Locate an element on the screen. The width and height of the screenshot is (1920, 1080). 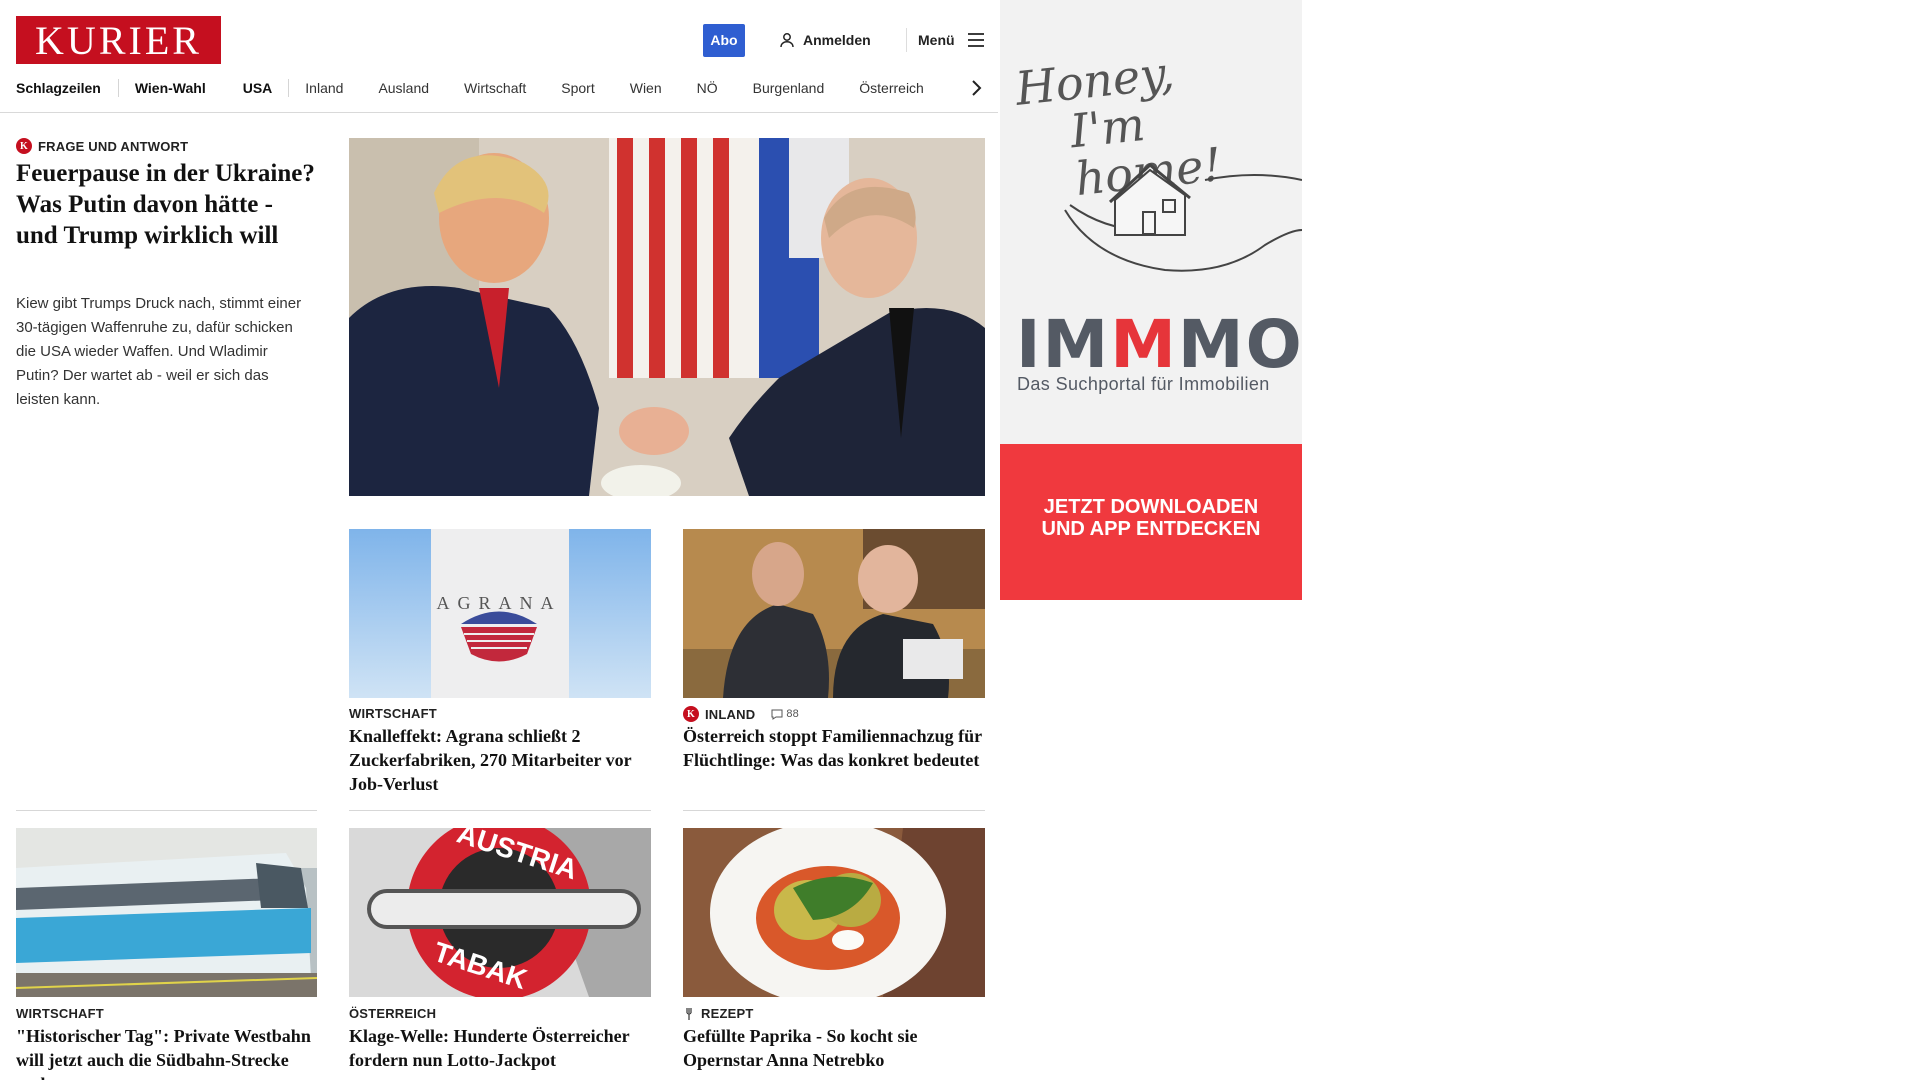
nav-item-inland: Inland is located at coordinates (324, 88).